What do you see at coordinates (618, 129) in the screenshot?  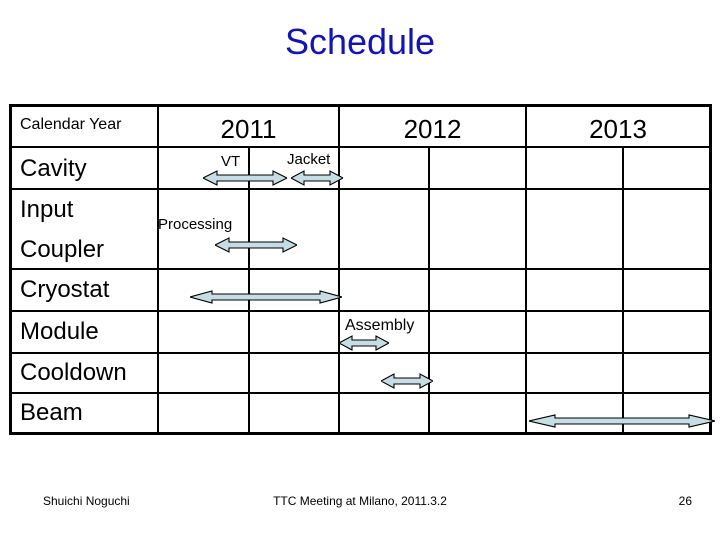 I see `year-header-2013: 2013` at bounding box center [618, 129].